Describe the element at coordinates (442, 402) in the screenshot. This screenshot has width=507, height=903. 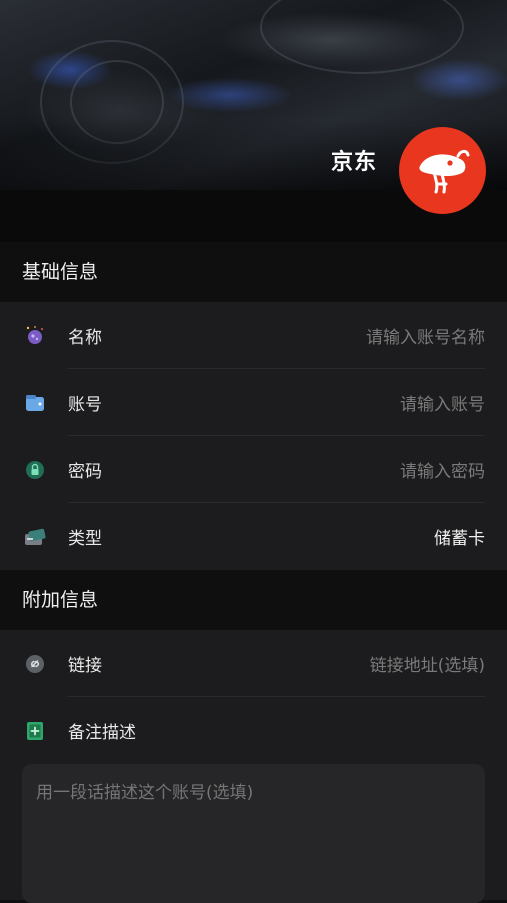
I see `account-input: 请输入账号` at that location.